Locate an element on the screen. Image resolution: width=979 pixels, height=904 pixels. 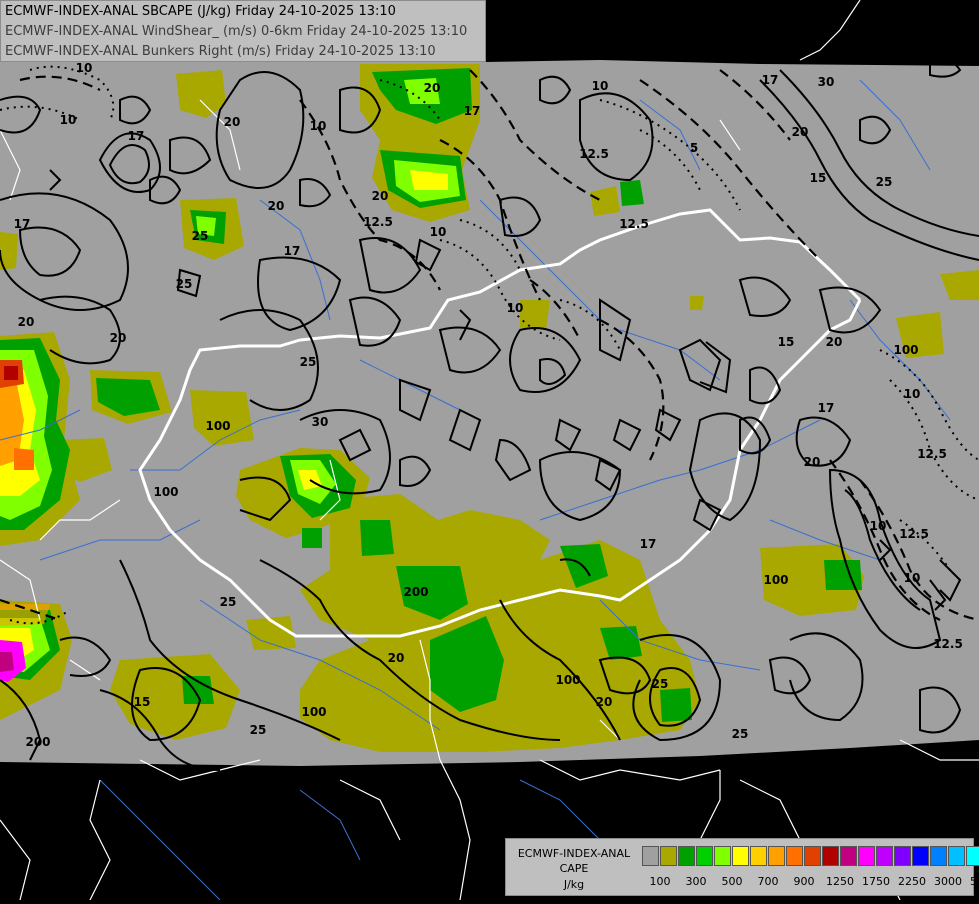
legend-tick-labels: 100 300 500 700 900 1250 1750 2250 3000 5000 is located at coordinates (810, 882).